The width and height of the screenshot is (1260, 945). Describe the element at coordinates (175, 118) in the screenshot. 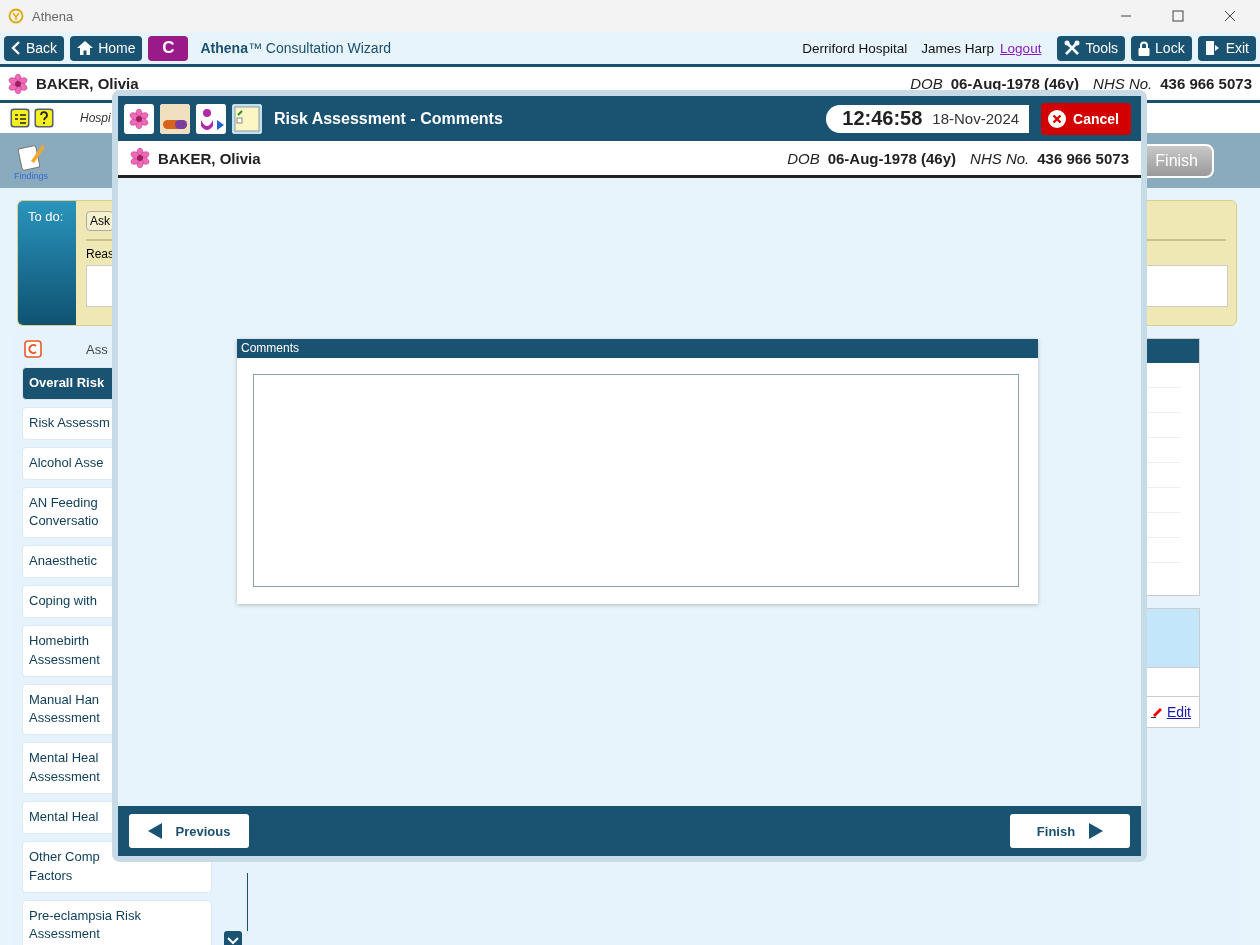

I see `capsule-icon` at that location.